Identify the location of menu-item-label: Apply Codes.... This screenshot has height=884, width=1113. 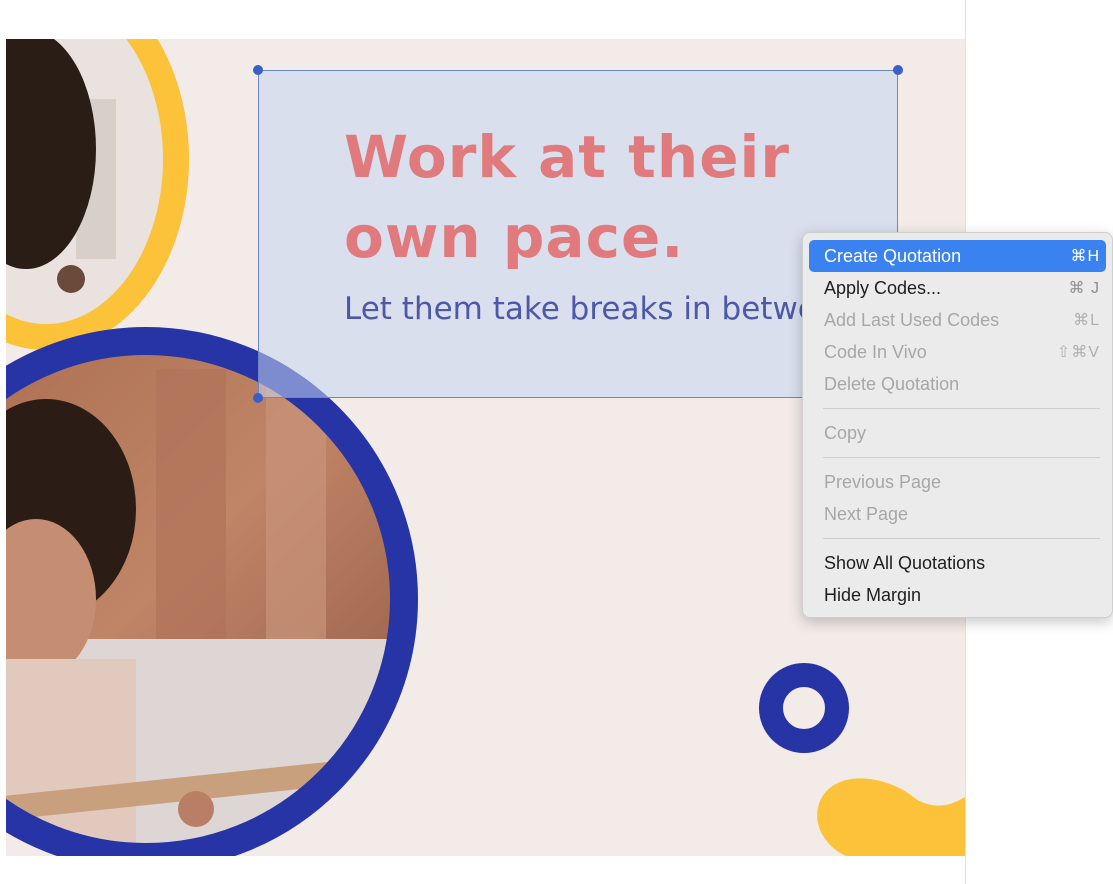
(883, 287).